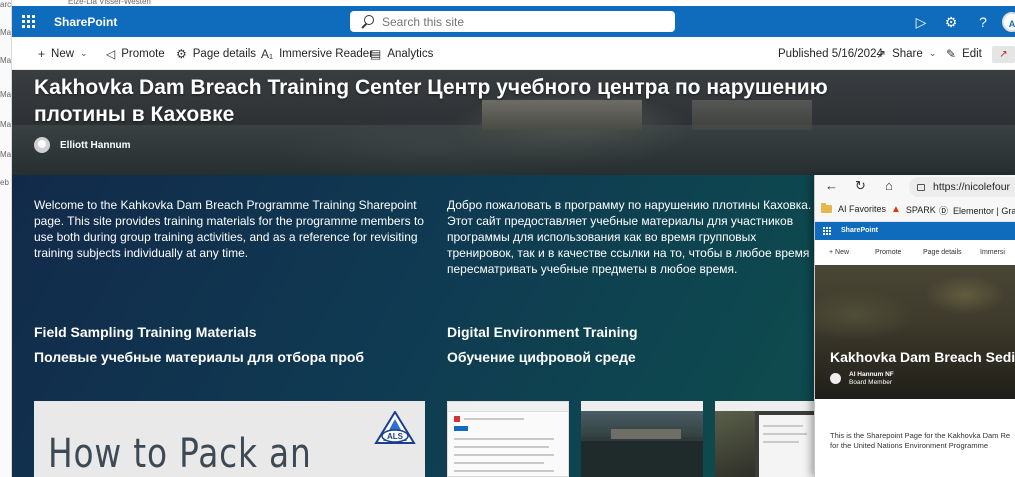 Image resolution: width=1015 pixels, height=477 pixels. I want to click on section-title-digital-en: Digital Environment Training, so click(542, 332).